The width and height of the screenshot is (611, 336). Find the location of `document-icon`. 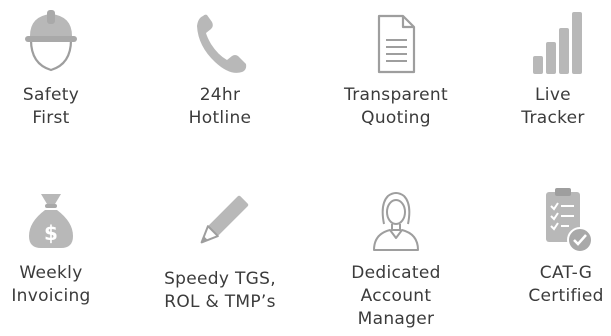

document-icon is located at coordinates (396, 44).